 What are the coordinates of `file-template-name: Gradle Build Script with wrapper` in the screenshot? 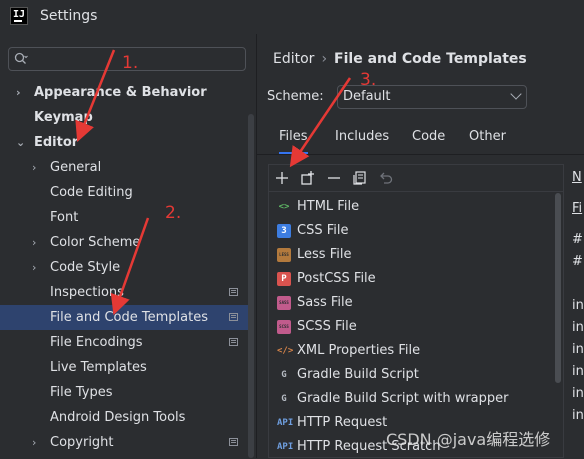 It's located at (403, 398).